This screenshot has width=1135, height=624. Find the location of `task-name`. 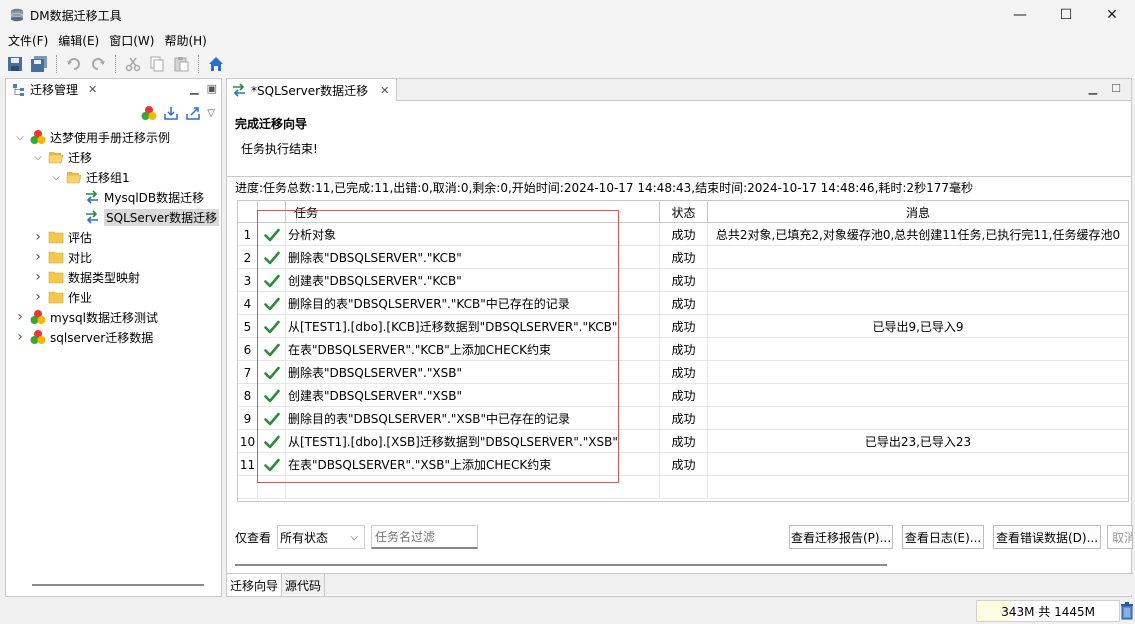

task-name is located at coordinates (473, 487).